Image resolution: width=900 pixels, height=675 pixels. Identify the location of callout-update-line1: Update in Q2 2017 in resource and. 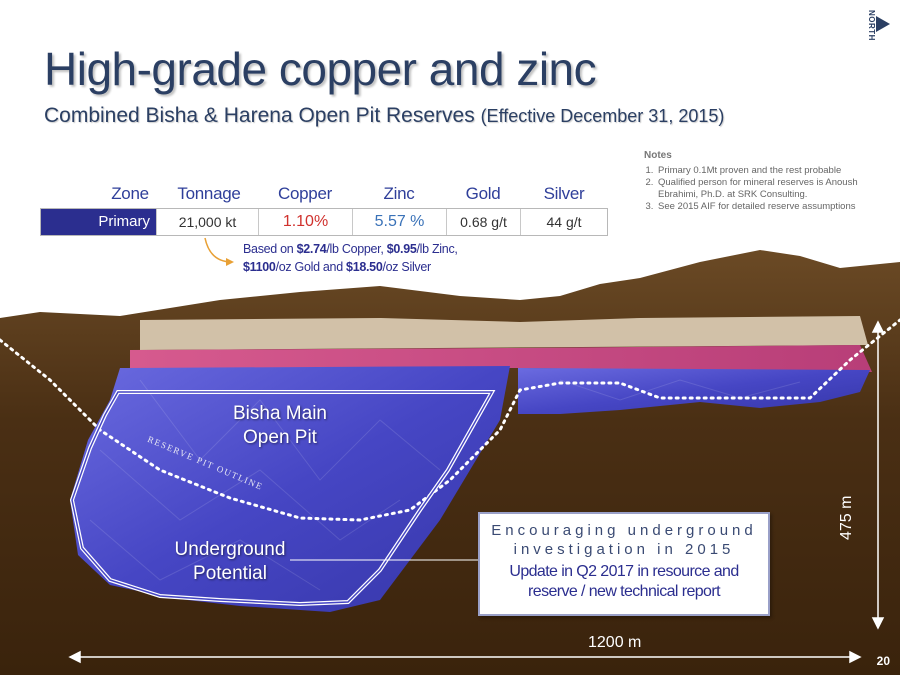
(624, 571).